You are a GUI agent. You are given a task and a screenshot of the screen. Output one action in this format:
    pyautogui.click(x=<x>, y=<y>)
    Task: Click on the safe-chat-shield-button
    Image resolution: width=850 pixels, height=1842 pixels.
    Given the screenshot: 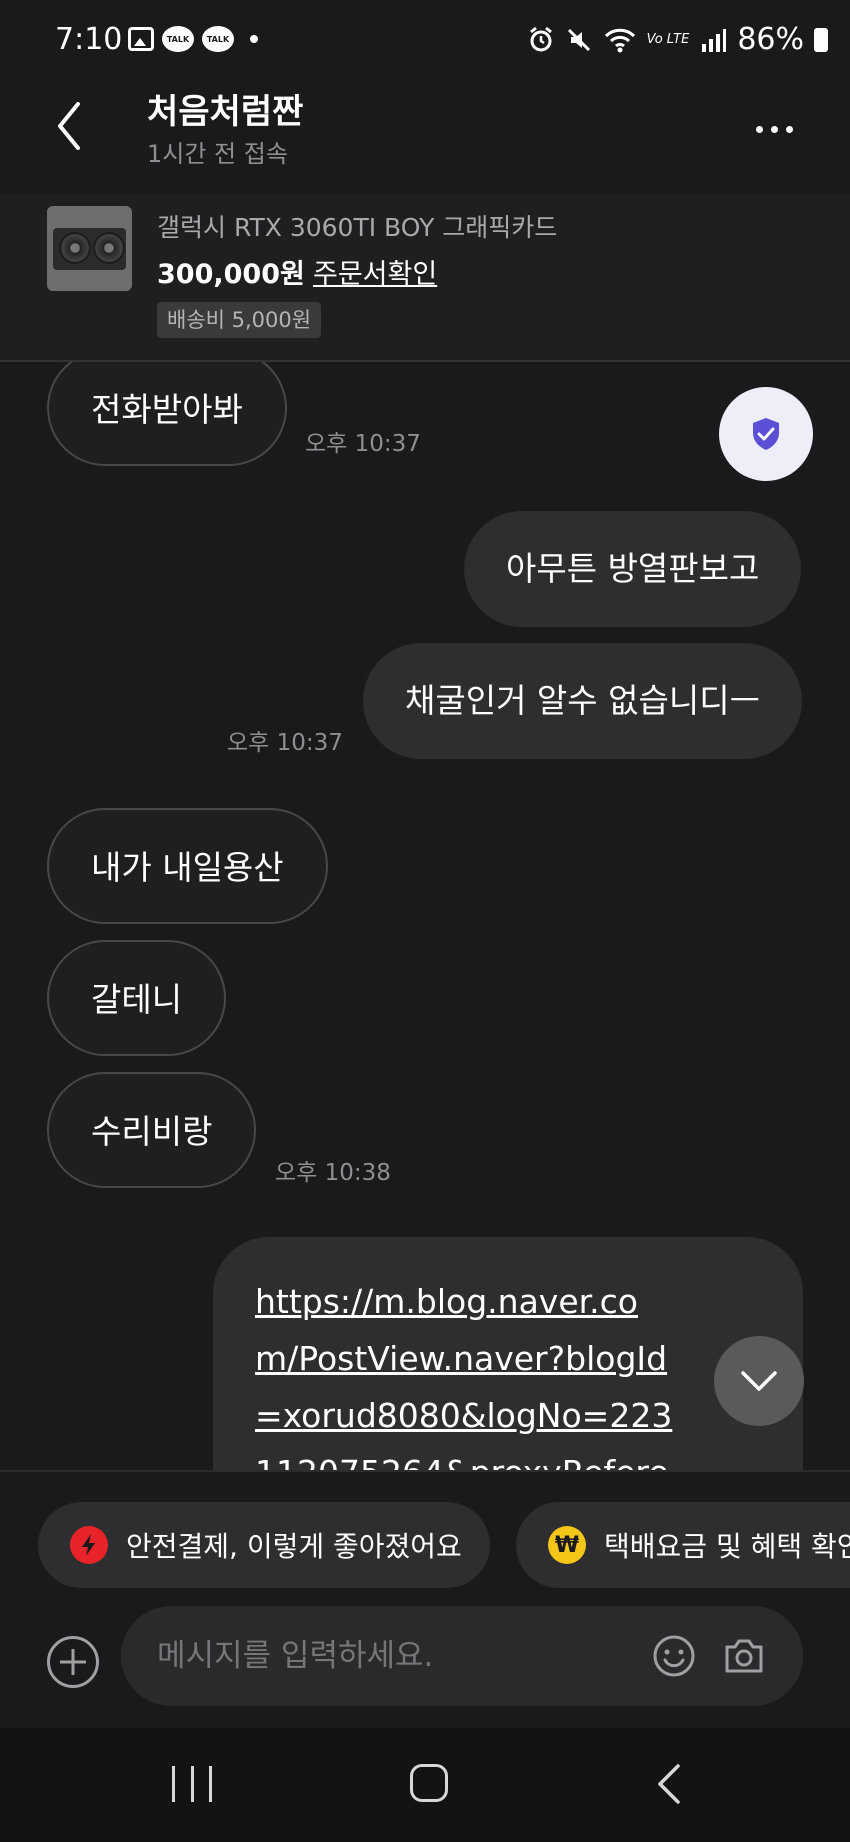 What is the action you would take?
    pyautogui.click(x=766, y=434)
    